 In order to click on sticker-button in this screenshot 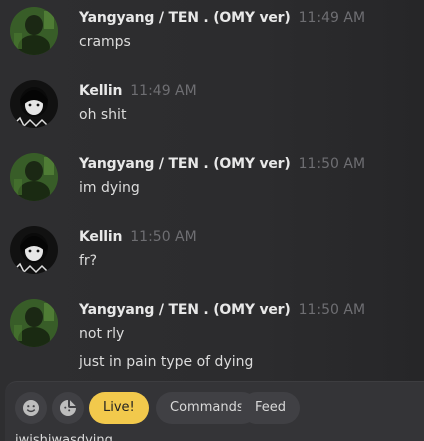, I will do `click(68, 408)`.